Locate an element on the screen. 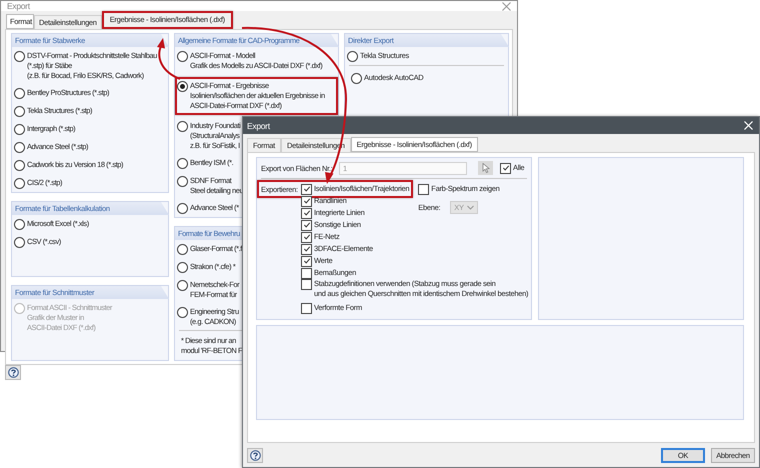 The width and height of the screenshot is (760, 468). pick-button is located at coordinates (485, 168).